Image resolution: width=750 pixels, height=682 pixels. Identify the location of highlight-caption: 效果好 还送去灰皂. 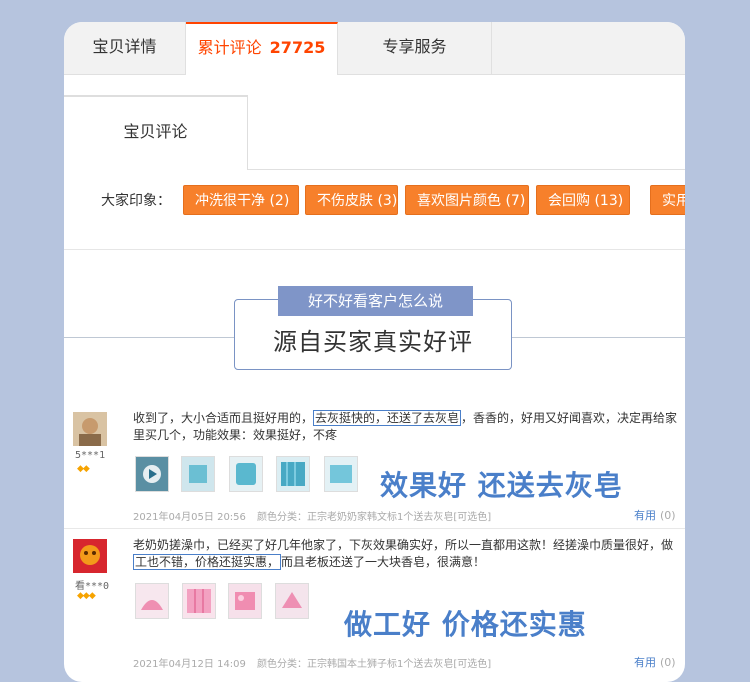
(501, 485).